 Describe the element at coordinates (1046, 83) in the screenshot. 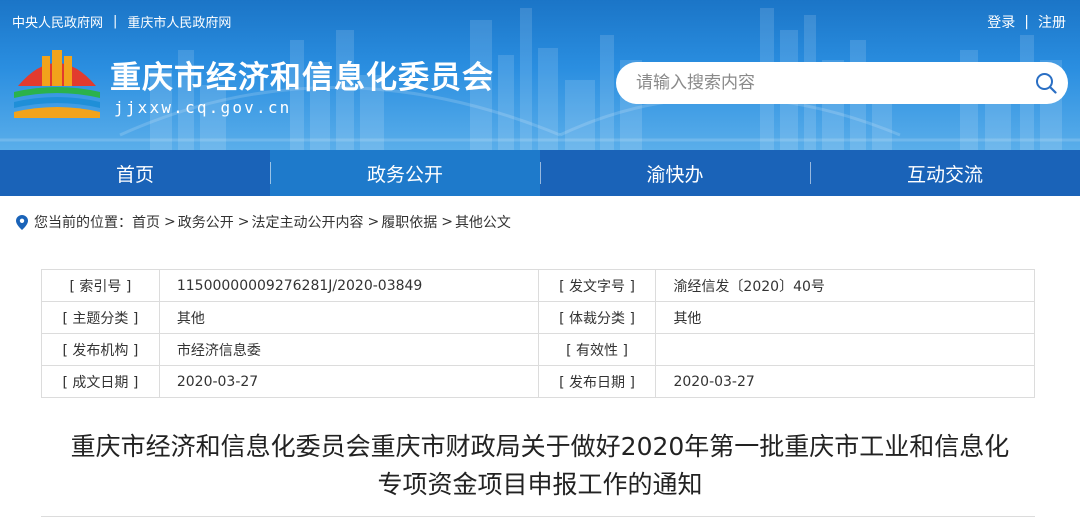

I see `search-icon` at that location.